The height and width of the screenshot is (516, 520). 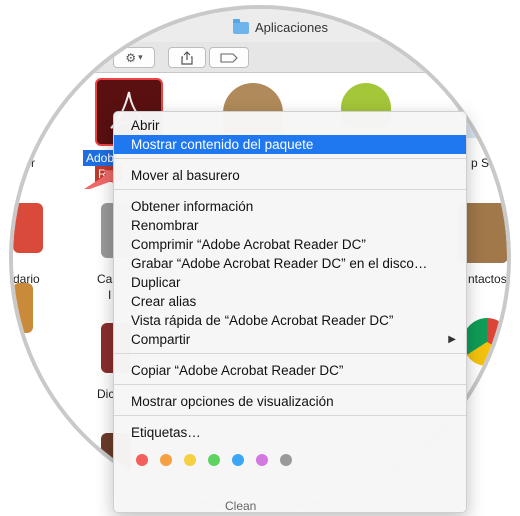 What do you see at coordinates (28, 228) in the screenshot?
I see `calendar-app-icon` at bounding box center [28, 228].